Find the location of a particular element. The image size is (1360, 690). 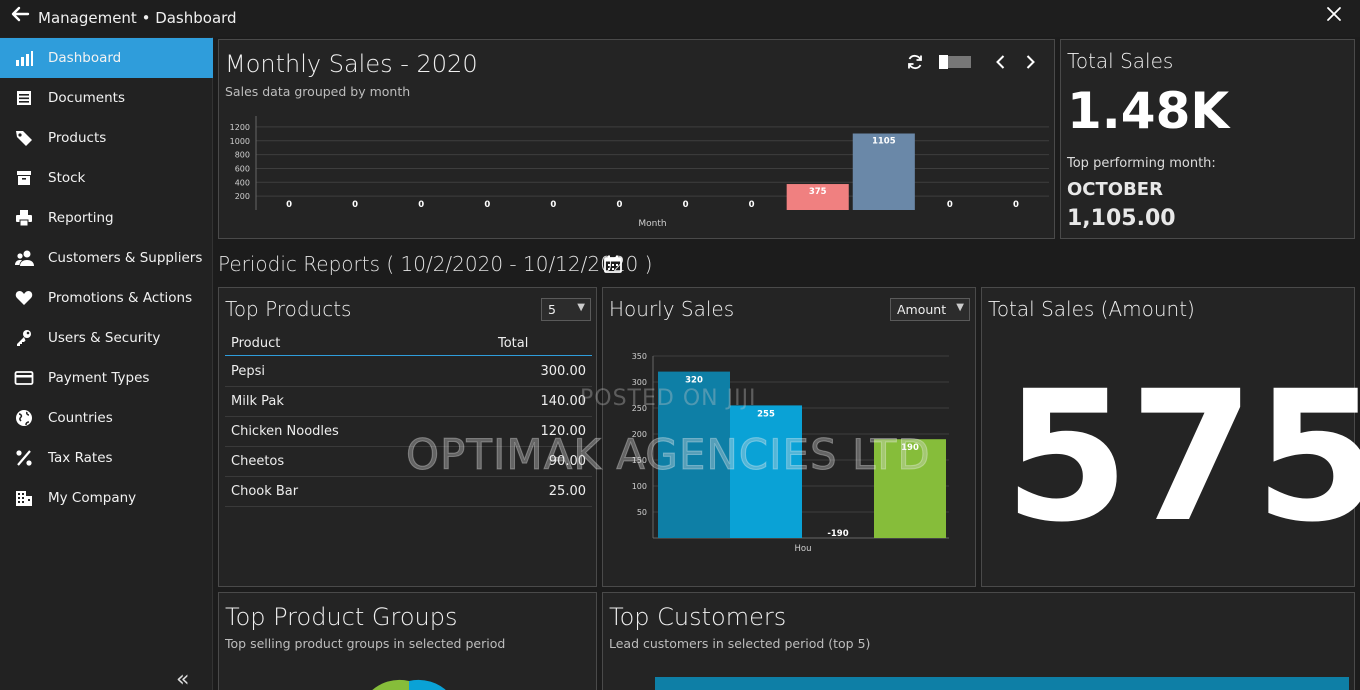

toggle-switch is located at coordinates (955, 63).